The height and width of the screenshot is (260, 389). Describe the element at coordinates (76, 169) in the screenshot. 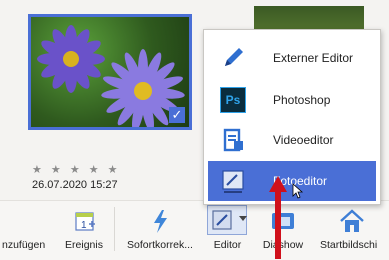

I see `rating-stars: ★ ★ ★ ★ ★` at that location.